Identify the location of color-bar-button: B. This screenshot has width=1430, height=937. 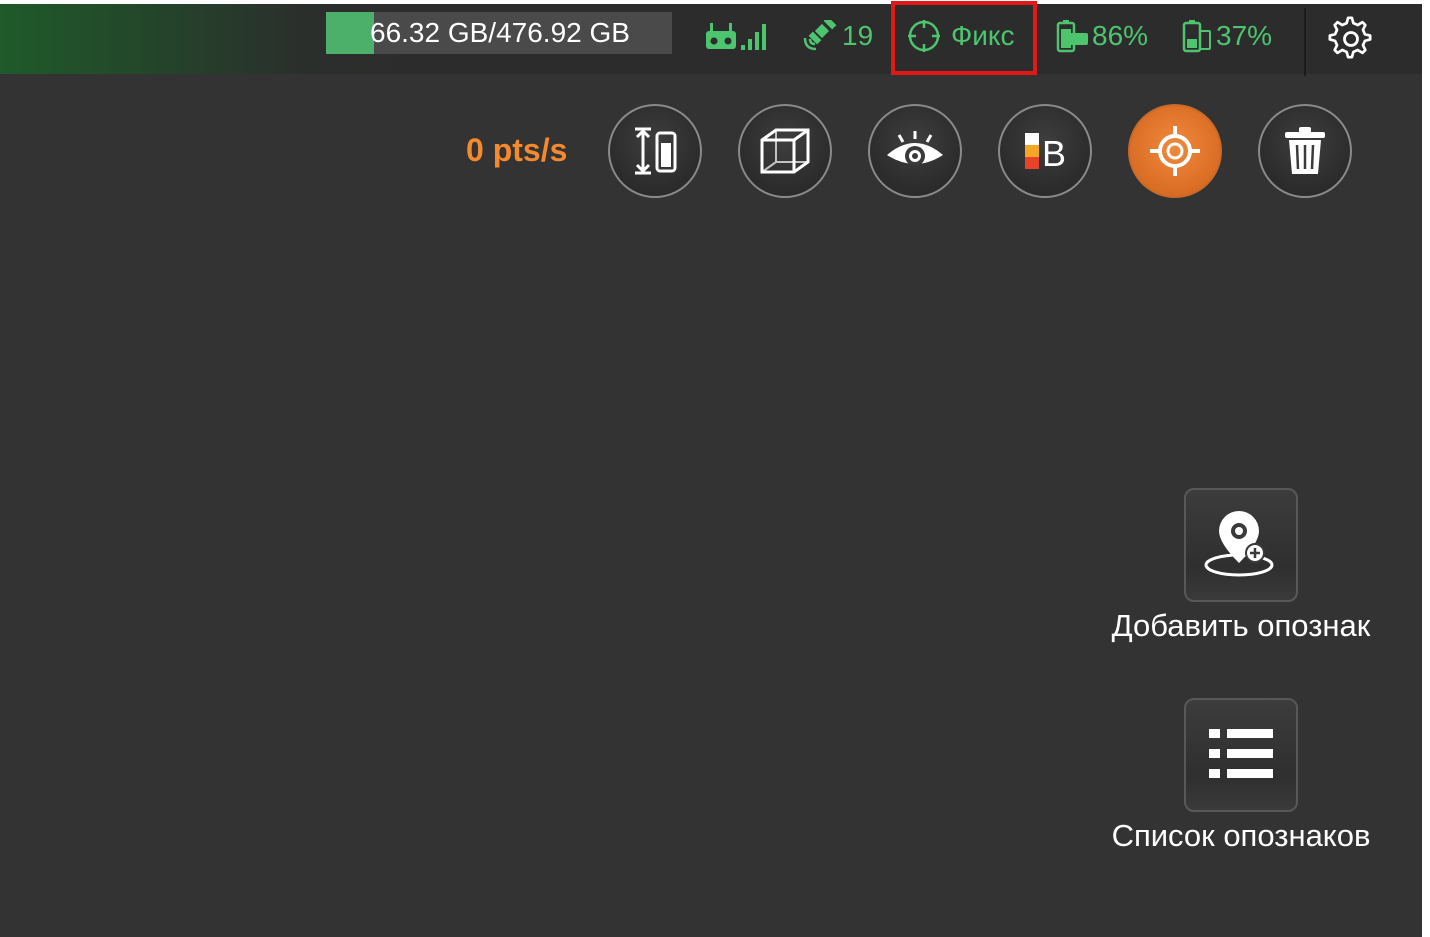
(1045, 151).